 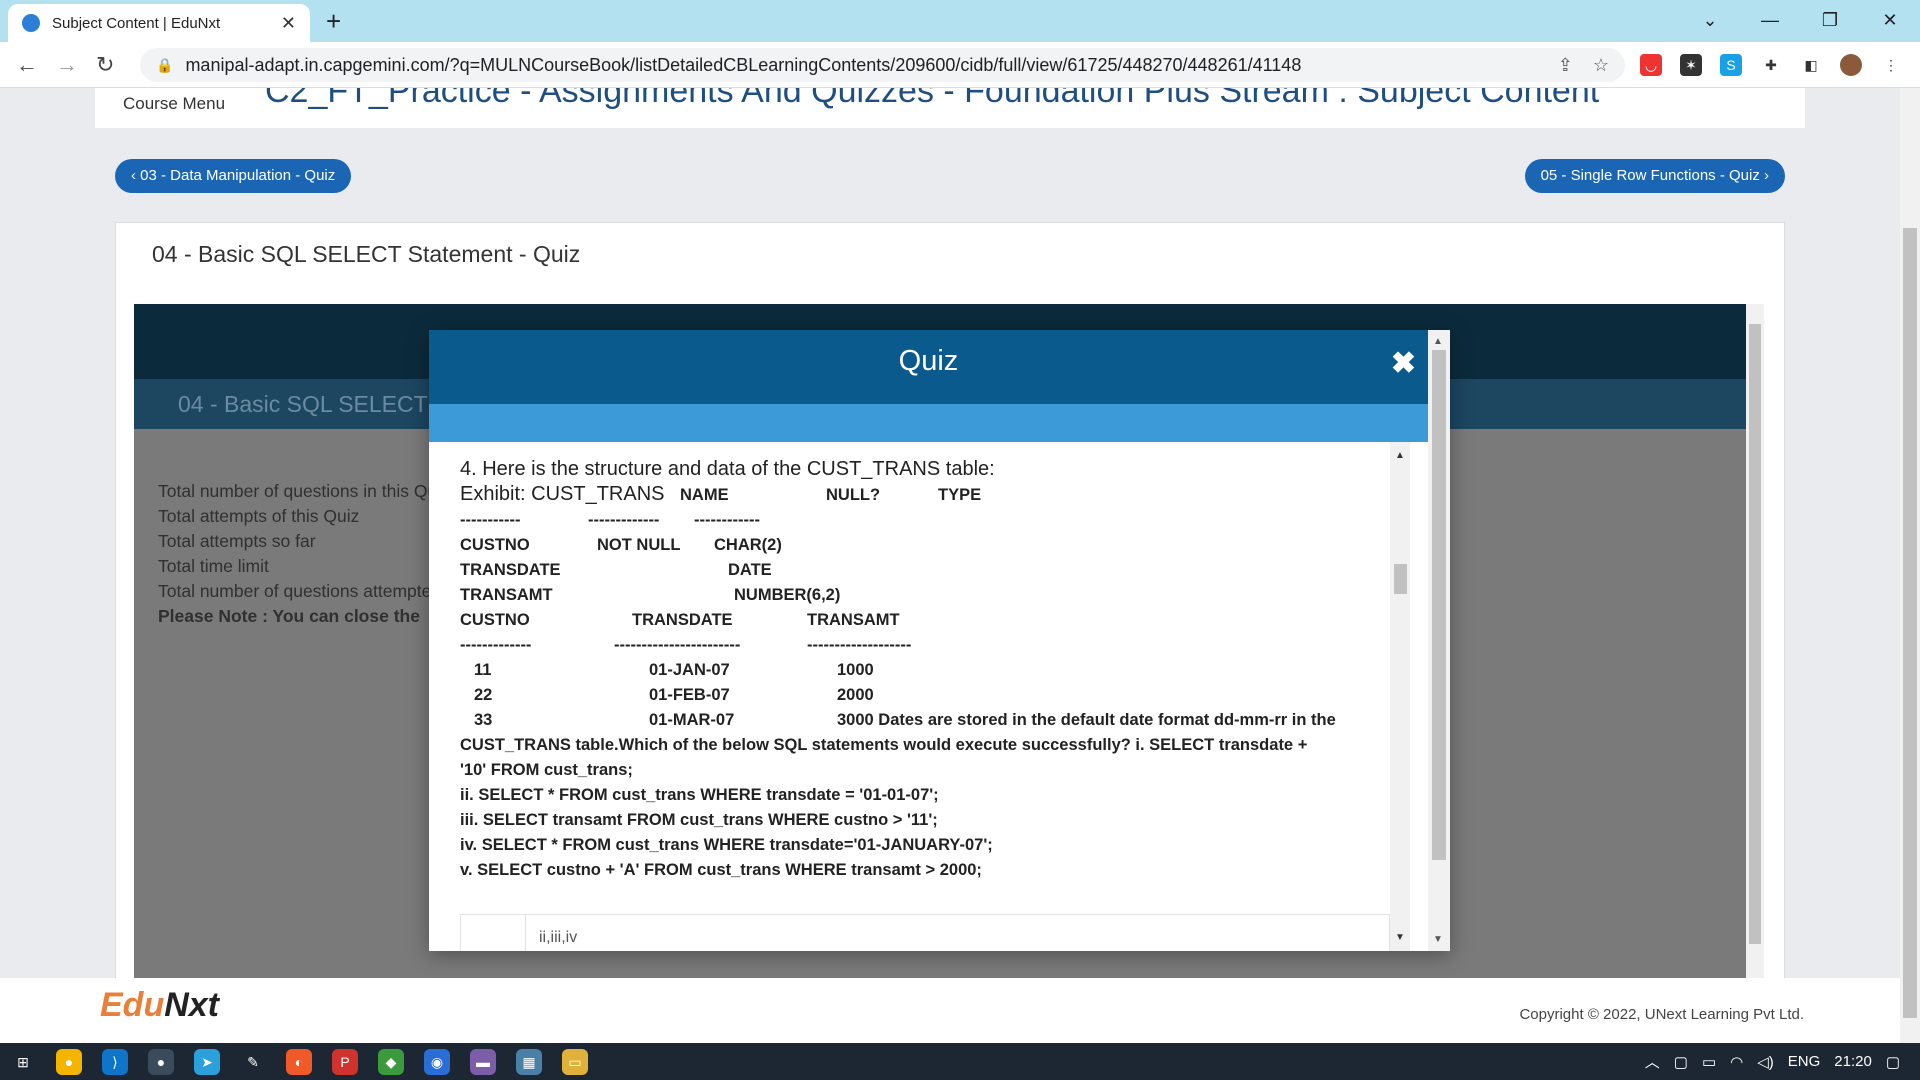 I want to click on prev-quiz-button: ‹ 03 - Data Manipulation - Quiz, so click(x=233, y=176).